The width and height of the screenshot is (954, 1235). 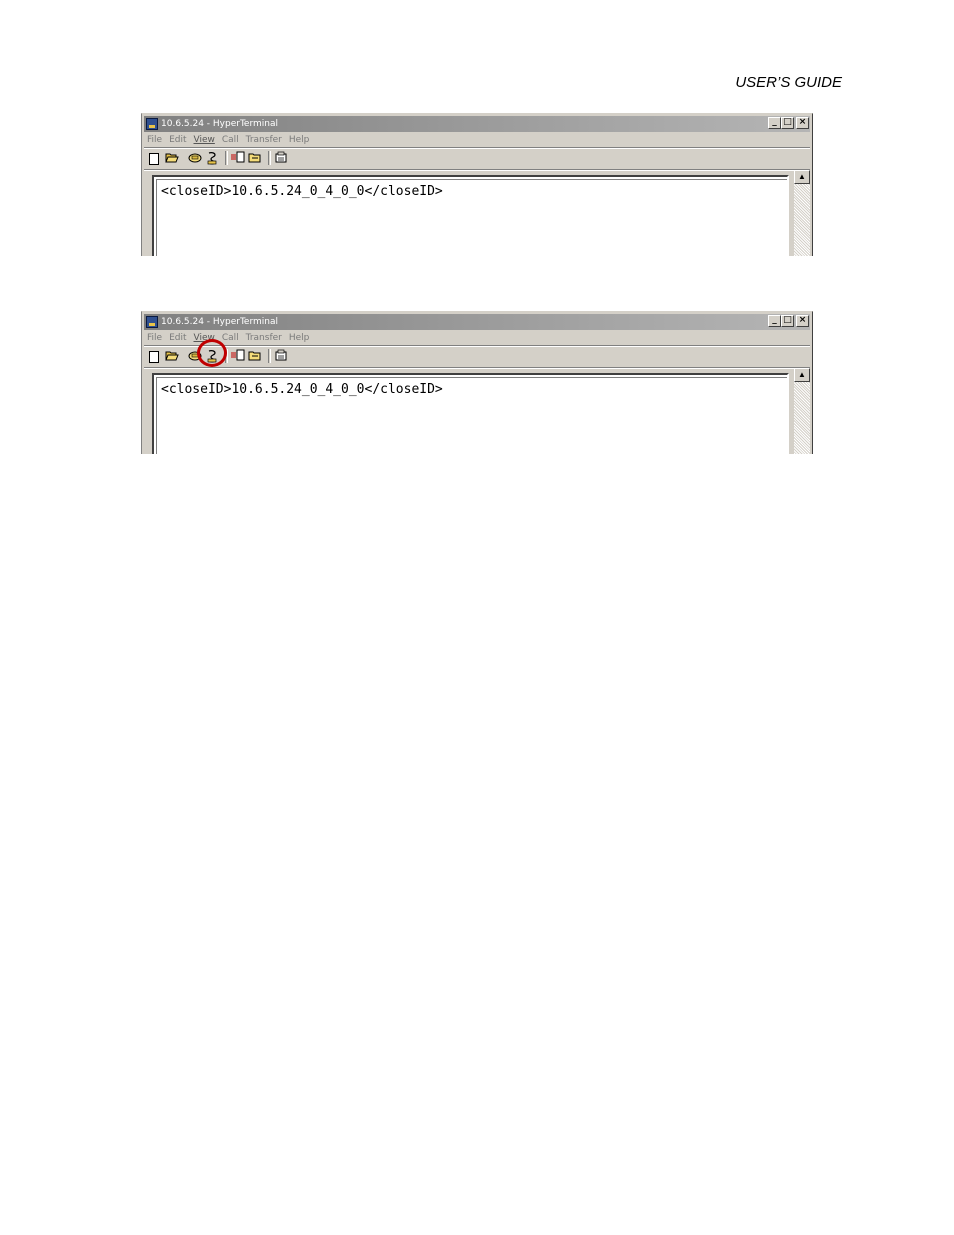 I want to click on dial-icon, so click(x=195, y=158).